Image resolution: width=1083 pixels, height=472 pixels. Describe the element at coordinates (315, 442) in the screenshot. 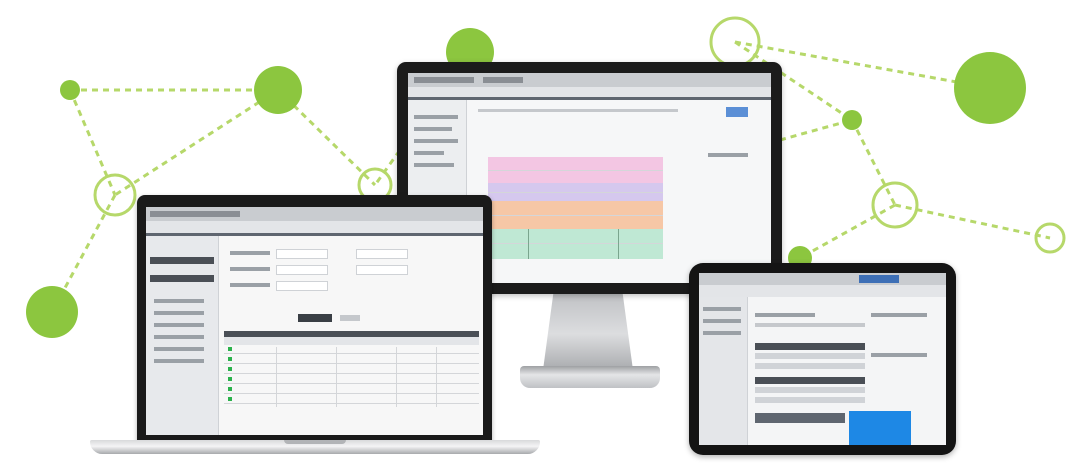

I see `laptop-hinge-notch` at that location.